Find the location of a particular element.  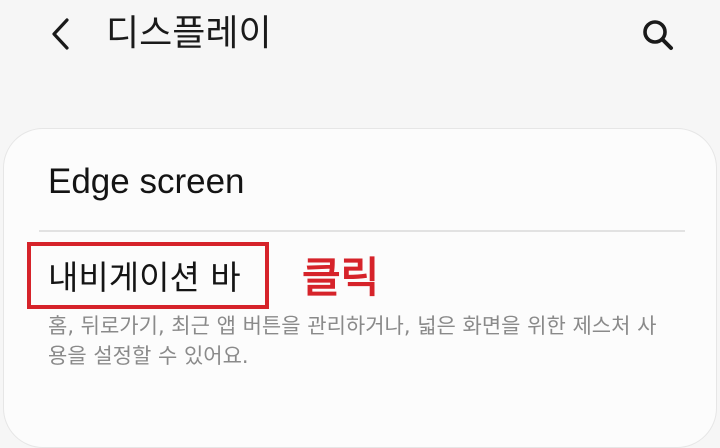

chevron-left-icon is located at coordinates (60, 34).